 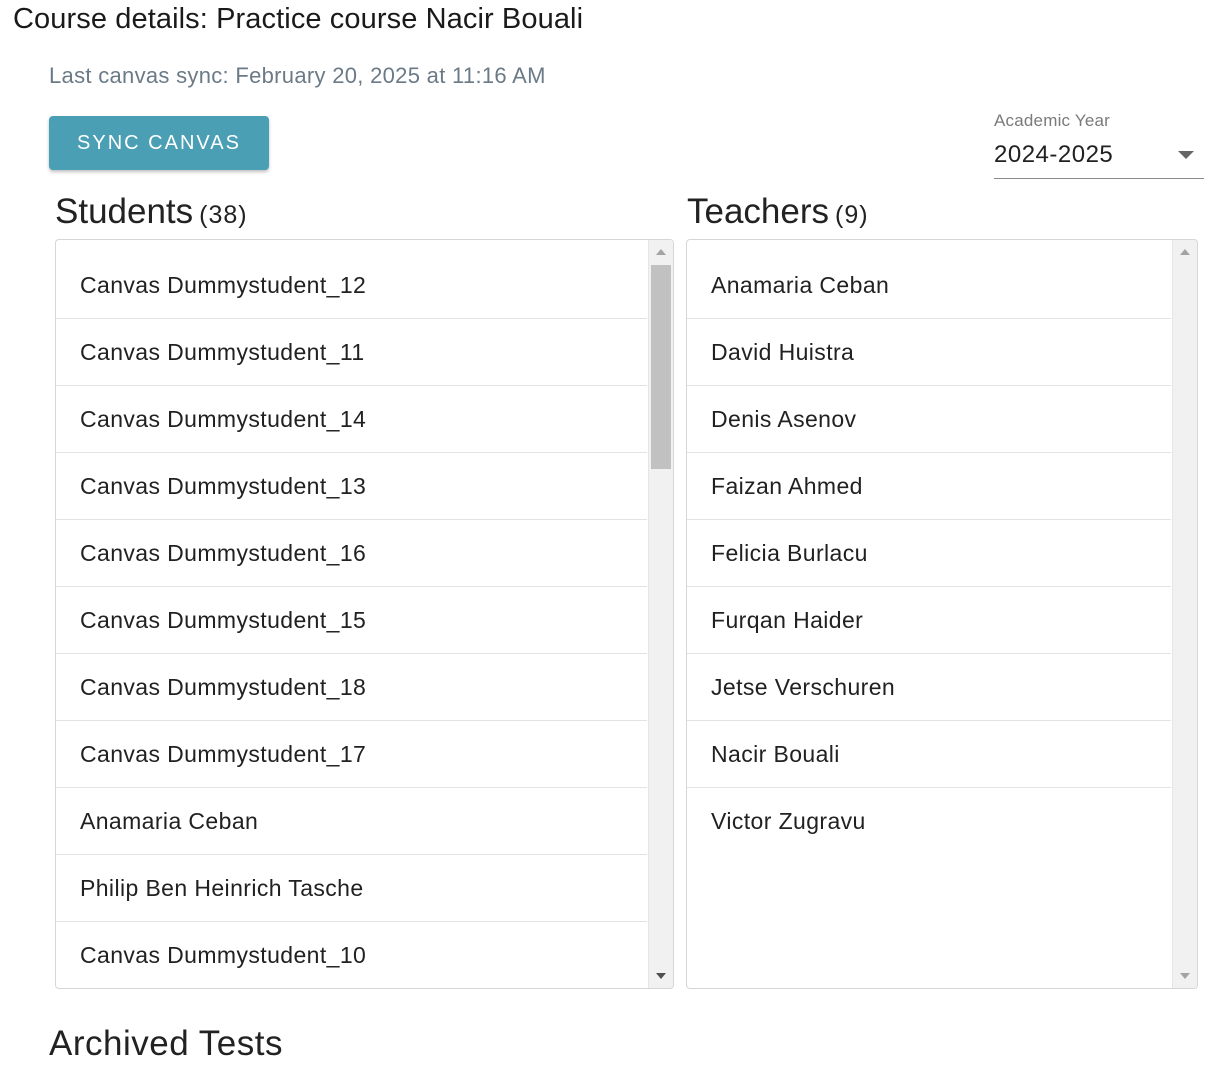 I want to click on teachers-scrollbar, so click(x=1184, y=614).